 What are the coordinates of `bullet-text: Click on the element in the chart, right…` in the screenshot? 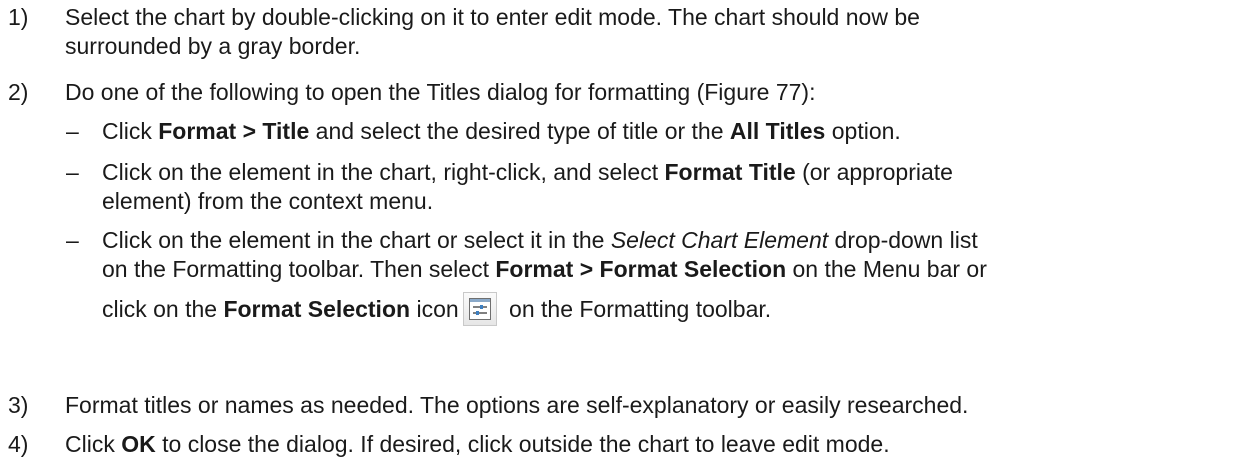 It's located at (527, 186).